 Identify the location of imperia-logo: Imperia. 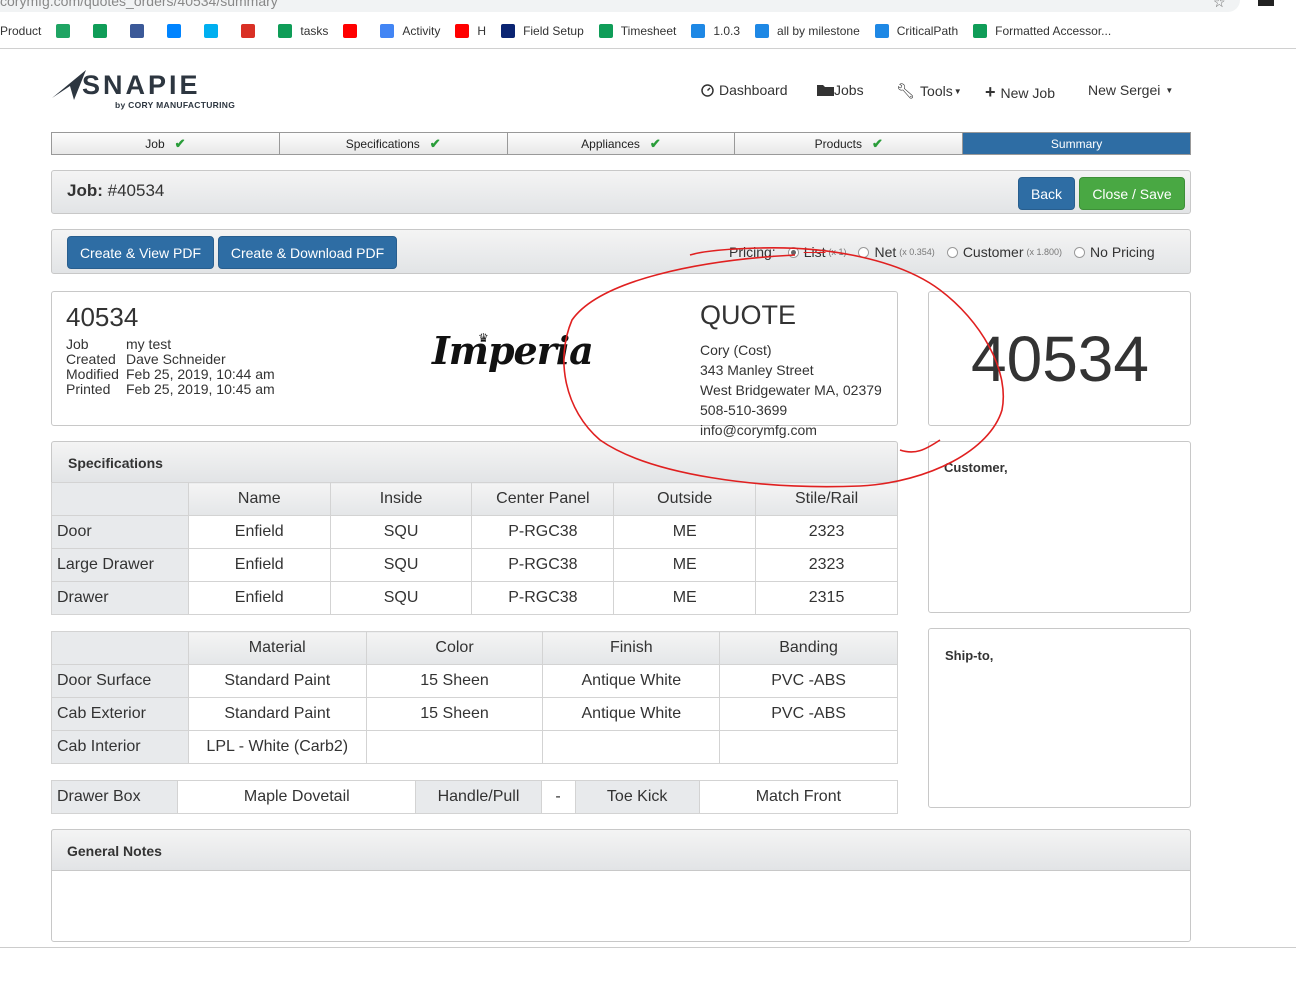
(513, 350).